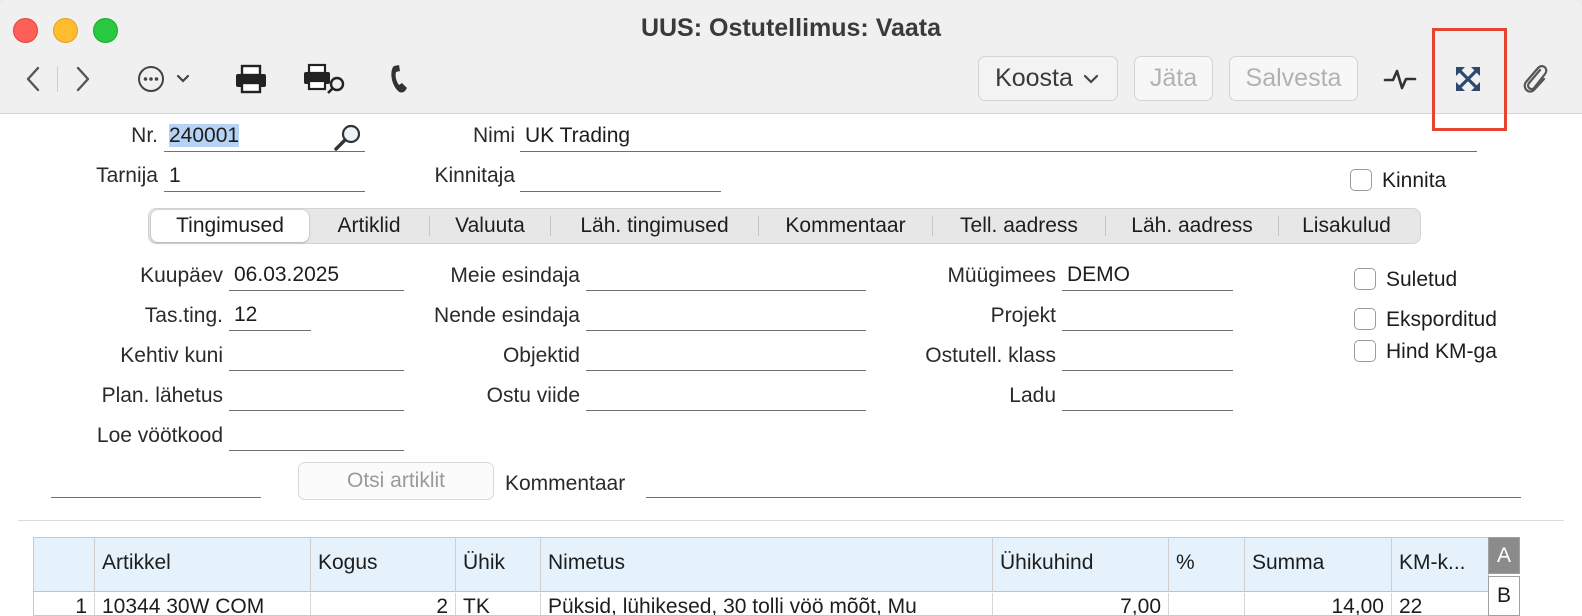 This screenshot has width=1582, height=616. Describe the element at coordinates (1365, 351) in the screenshot. I see `hindkm-checkbox` at that location.